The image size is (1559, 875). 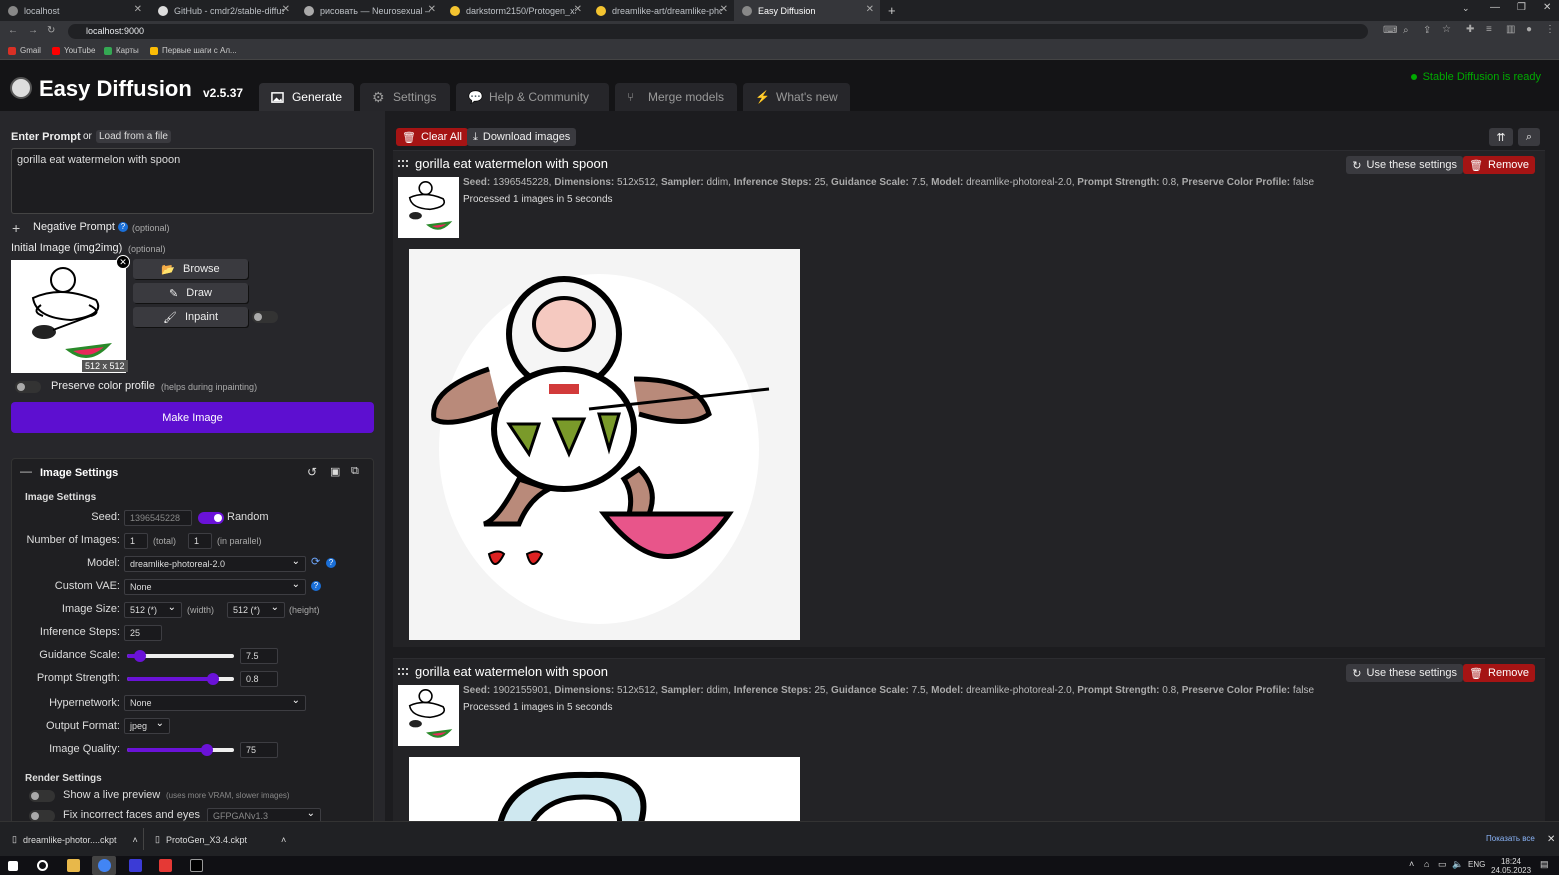 What do you see at coordinates (1529, 137) in the screenshot?
I see `search-button: ⌕` at bounding box center [1529, 137].